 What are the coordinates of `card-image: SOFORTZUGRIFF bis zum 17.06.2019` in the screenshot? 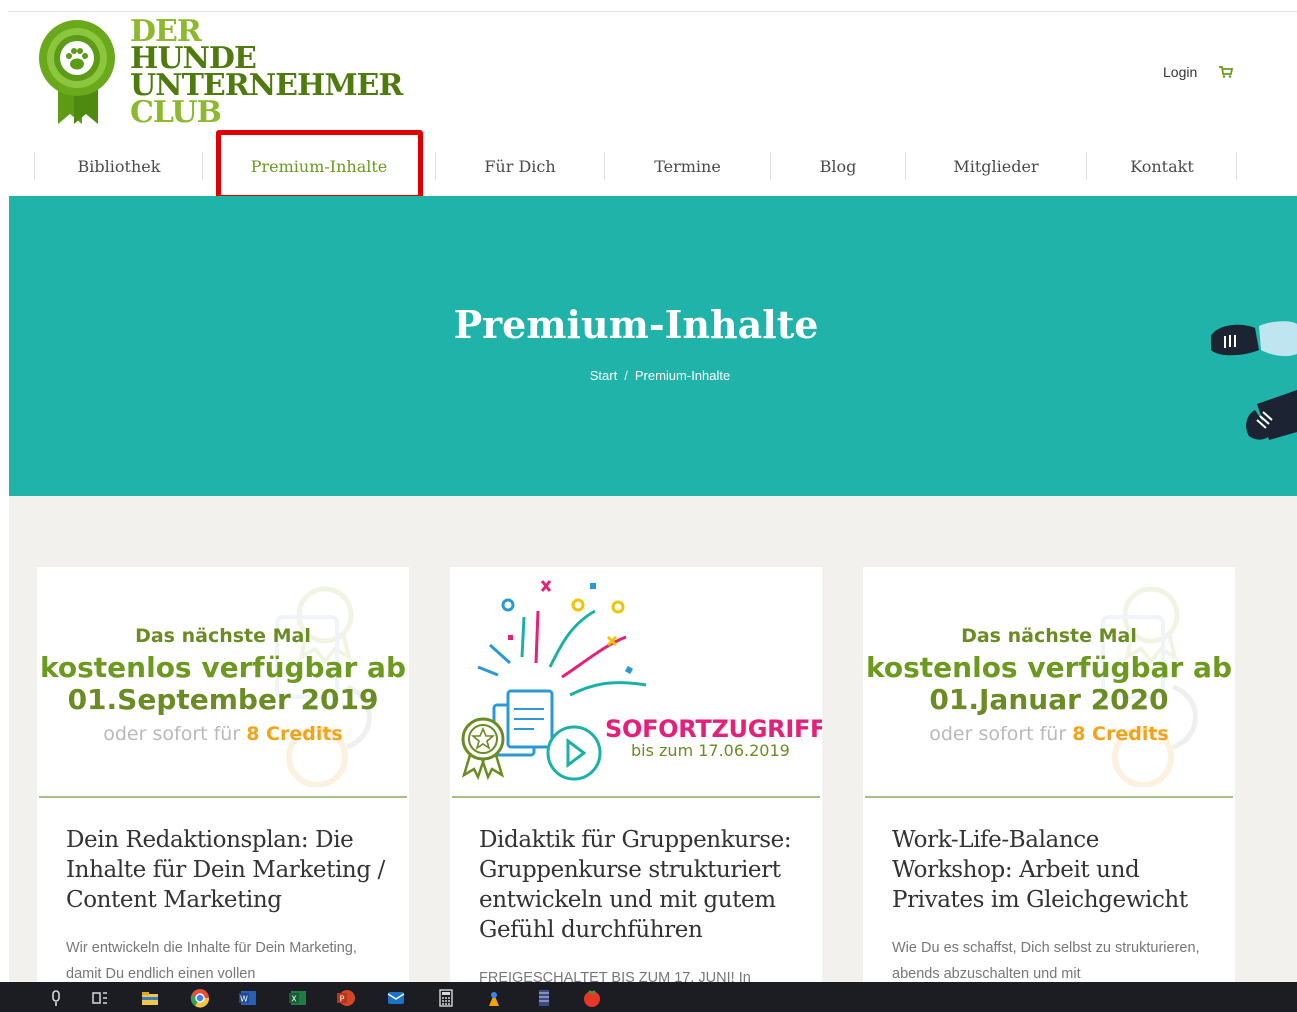 It's located at (636, 682).